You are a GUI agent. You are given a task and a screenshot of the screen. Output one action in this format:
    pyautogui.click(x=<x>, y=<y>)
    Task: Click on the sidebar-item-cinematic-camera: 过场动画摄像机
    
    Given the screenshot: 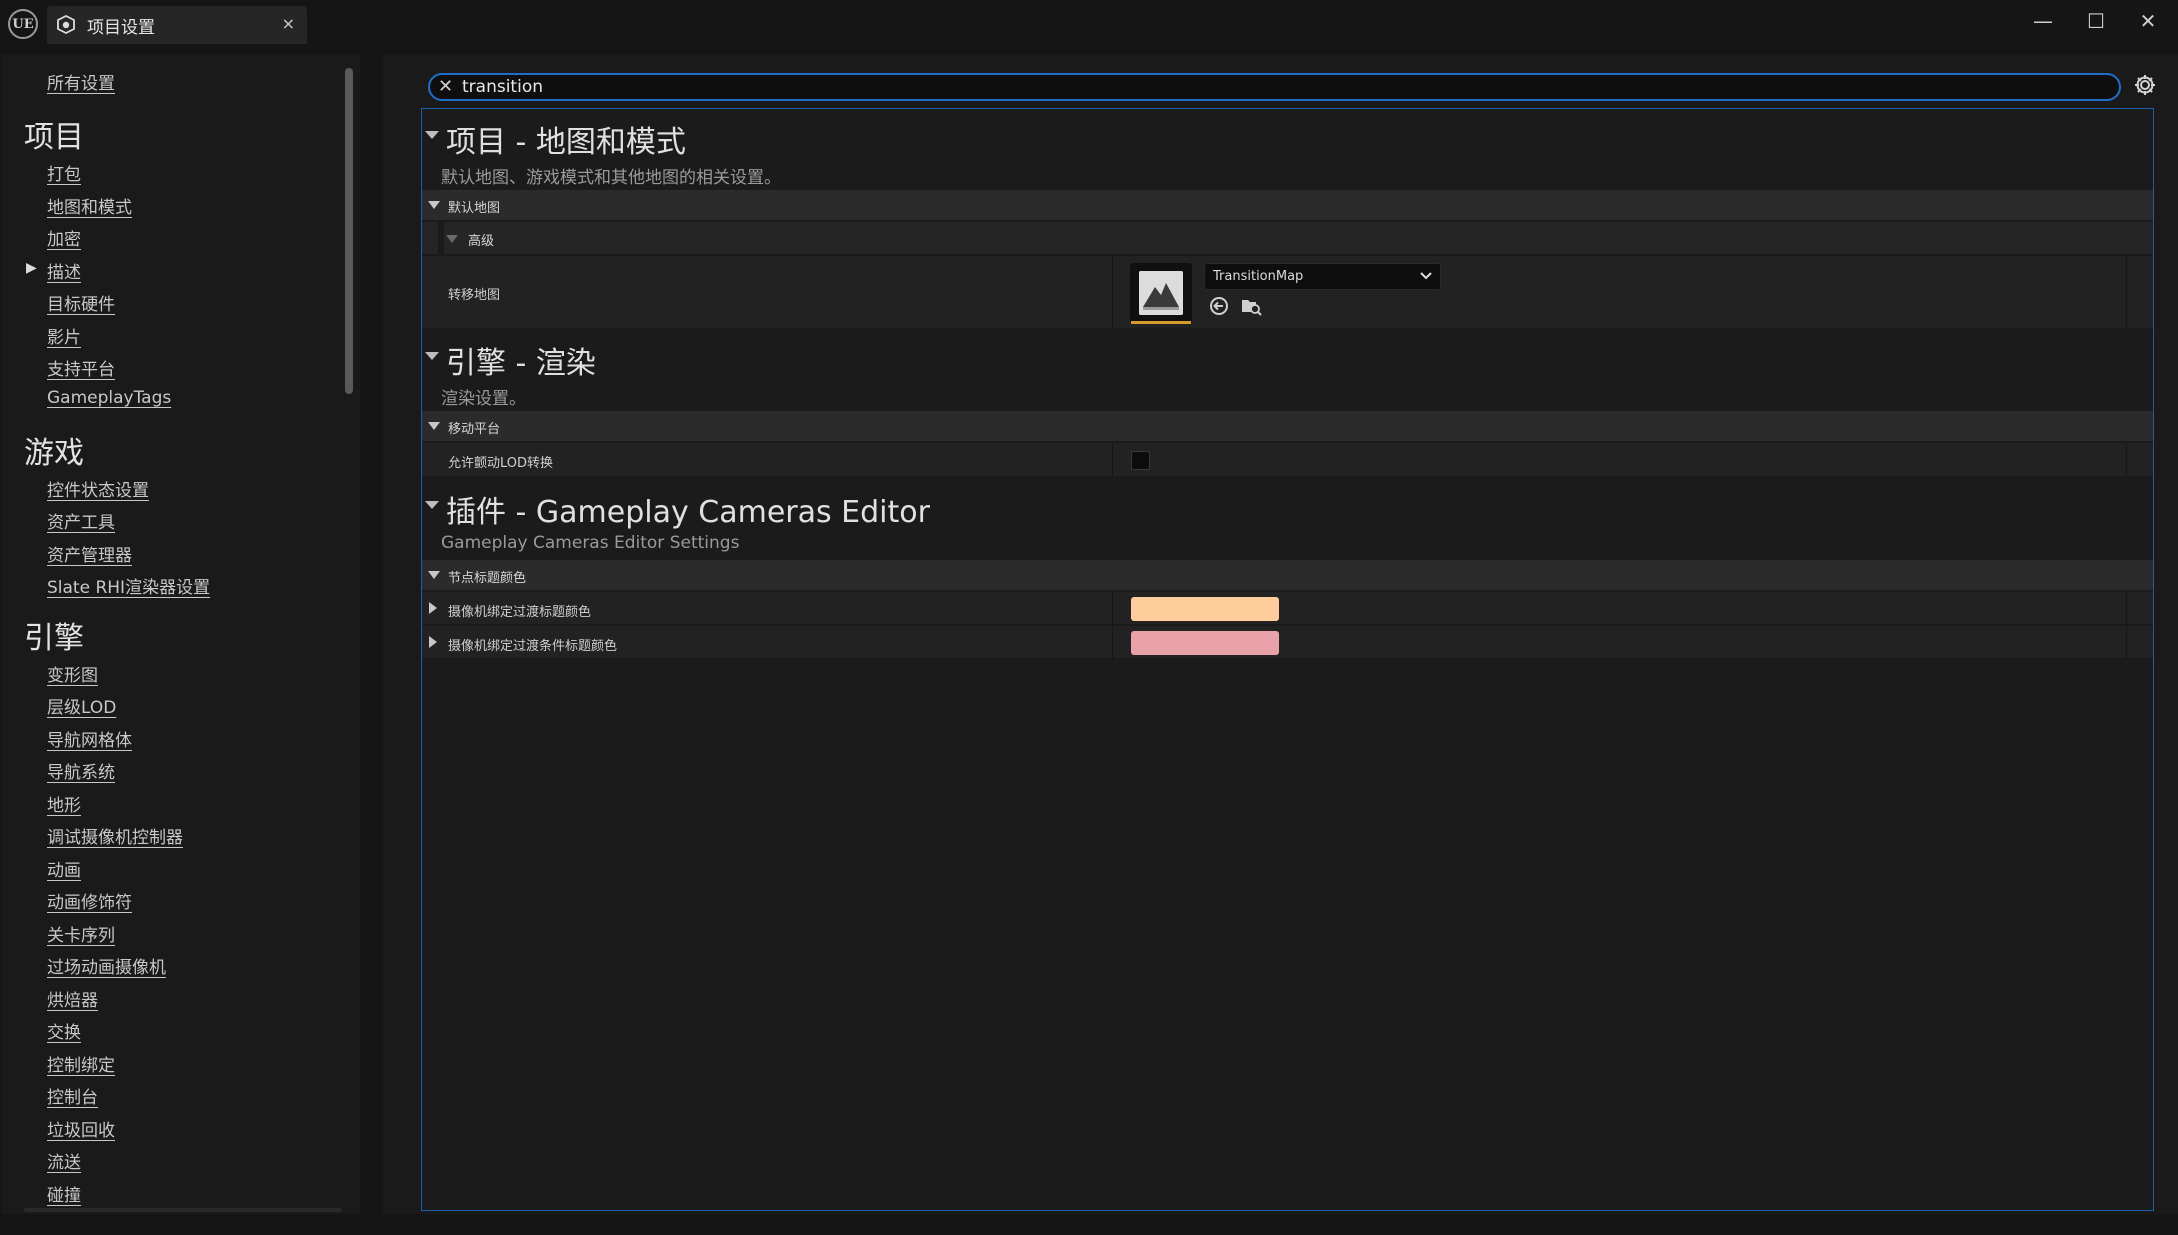 What is the action you would take?
    pyautogui.click(x=106, y=965)
    